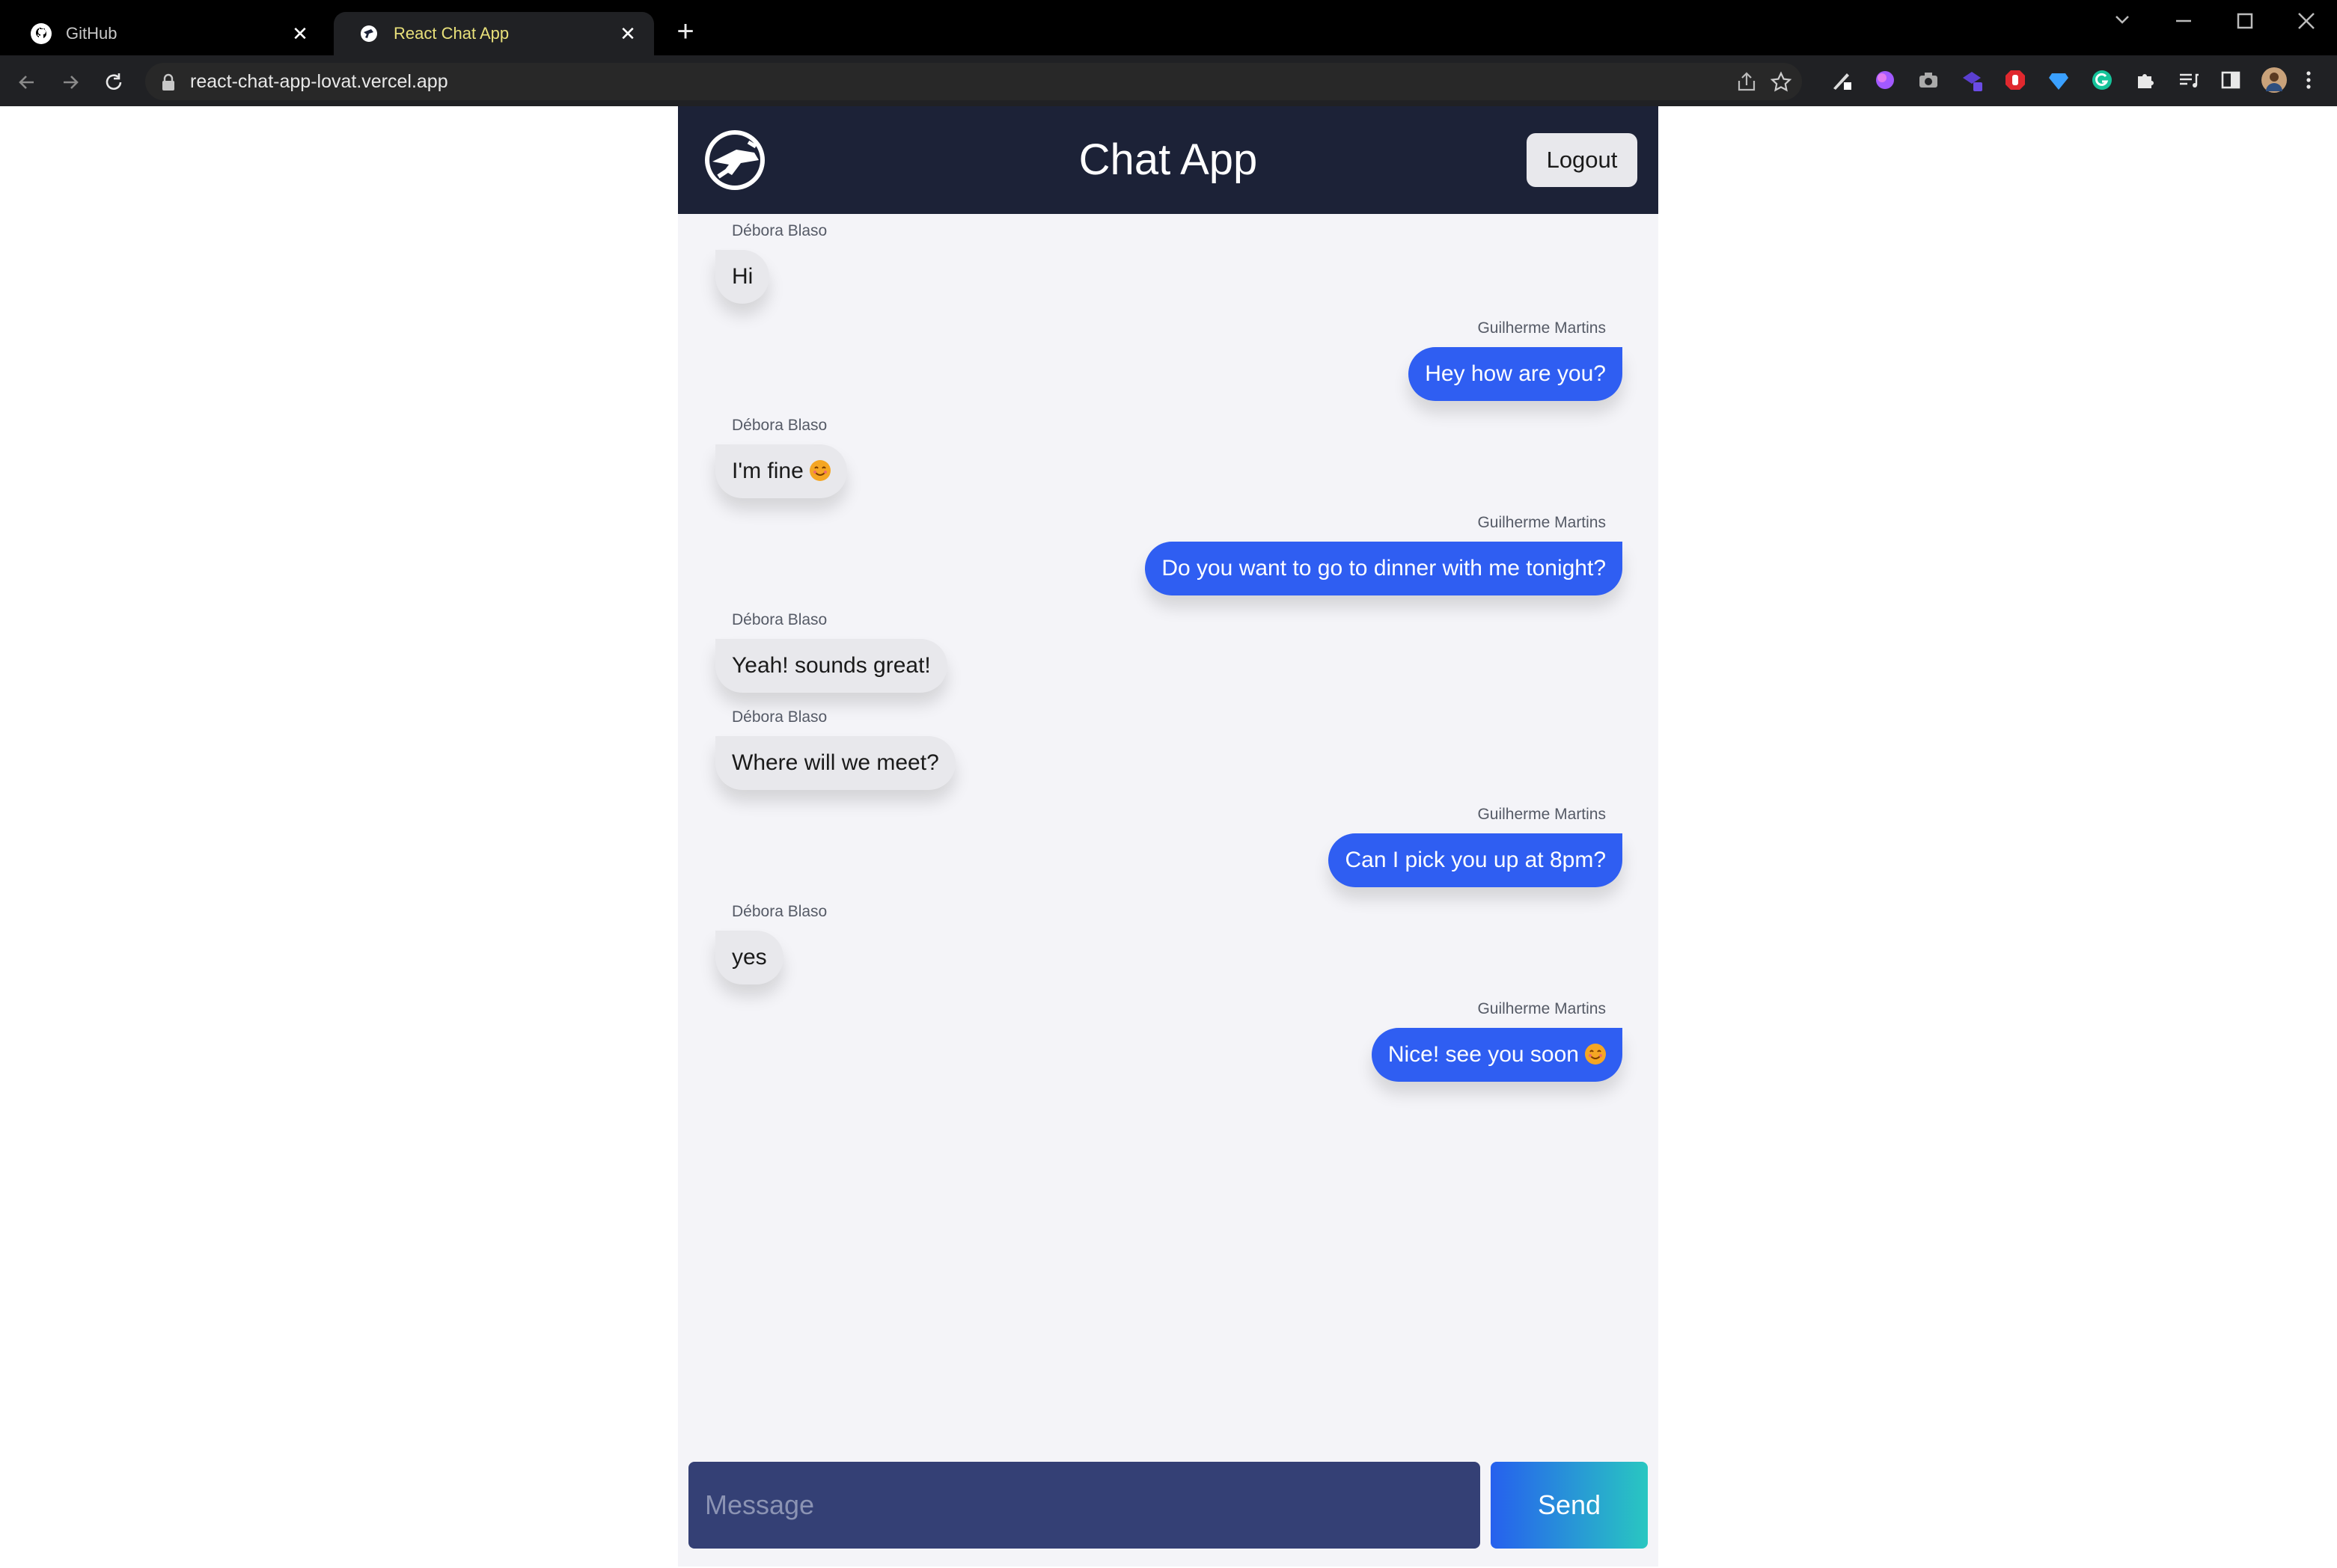  Describe the element at coordinates (2122, 21) in the screenshot. I see `tab-search-icon` at that location.